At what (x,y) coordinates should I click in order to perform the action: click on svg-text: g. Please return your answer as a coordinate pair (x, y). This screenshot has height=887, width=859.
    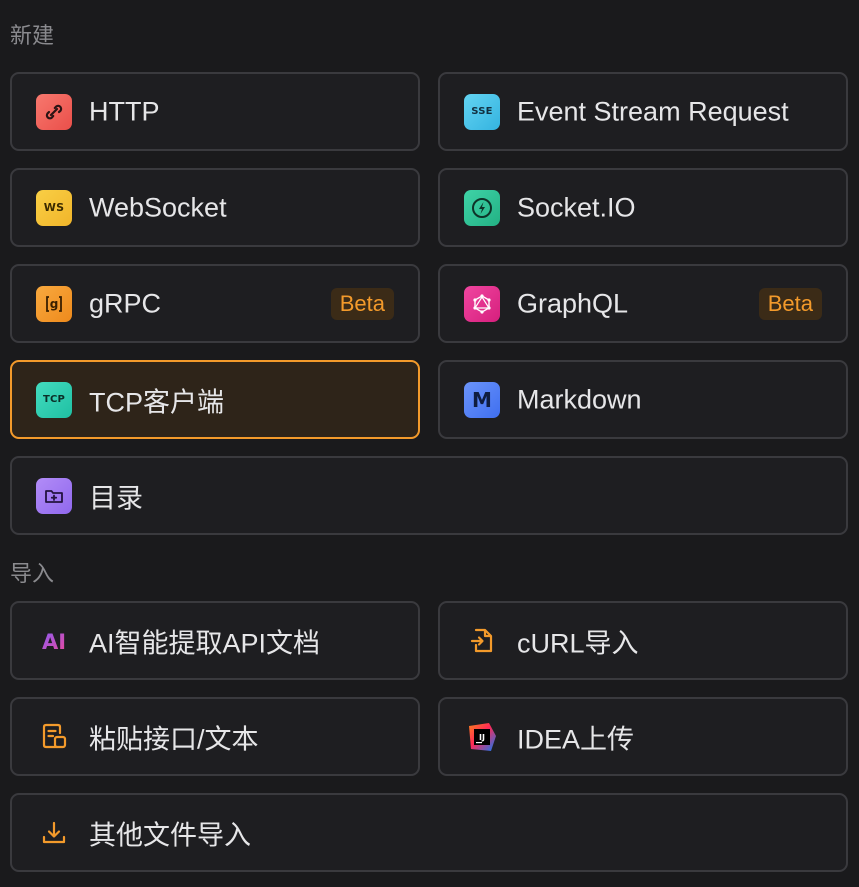
    Looking at the image, I should click on (54, 304).